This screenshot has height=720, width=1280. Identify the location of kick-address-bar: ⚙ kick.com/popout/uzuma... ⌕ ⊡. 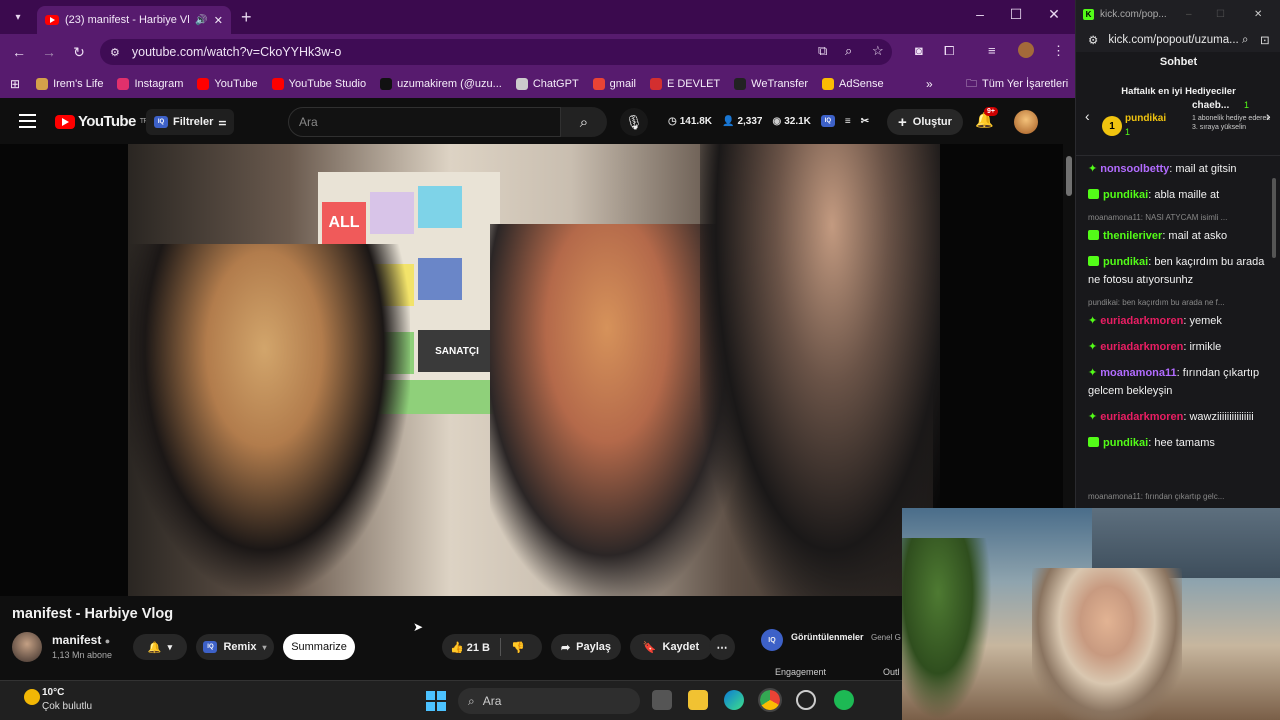
(1178, 40).